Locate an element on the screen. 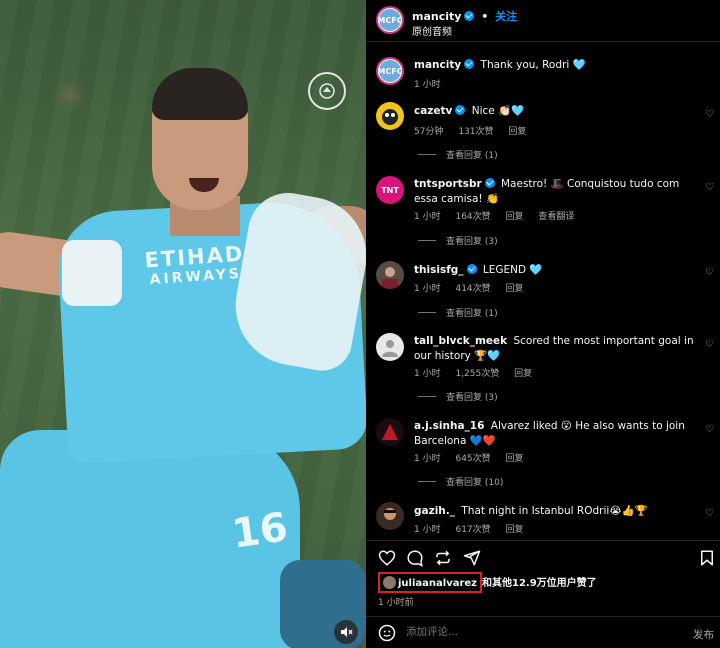 Image resolution: width=720 pixels, height=648 pixels. audio-link: 原创音频 is located at coordinates (432, 30).